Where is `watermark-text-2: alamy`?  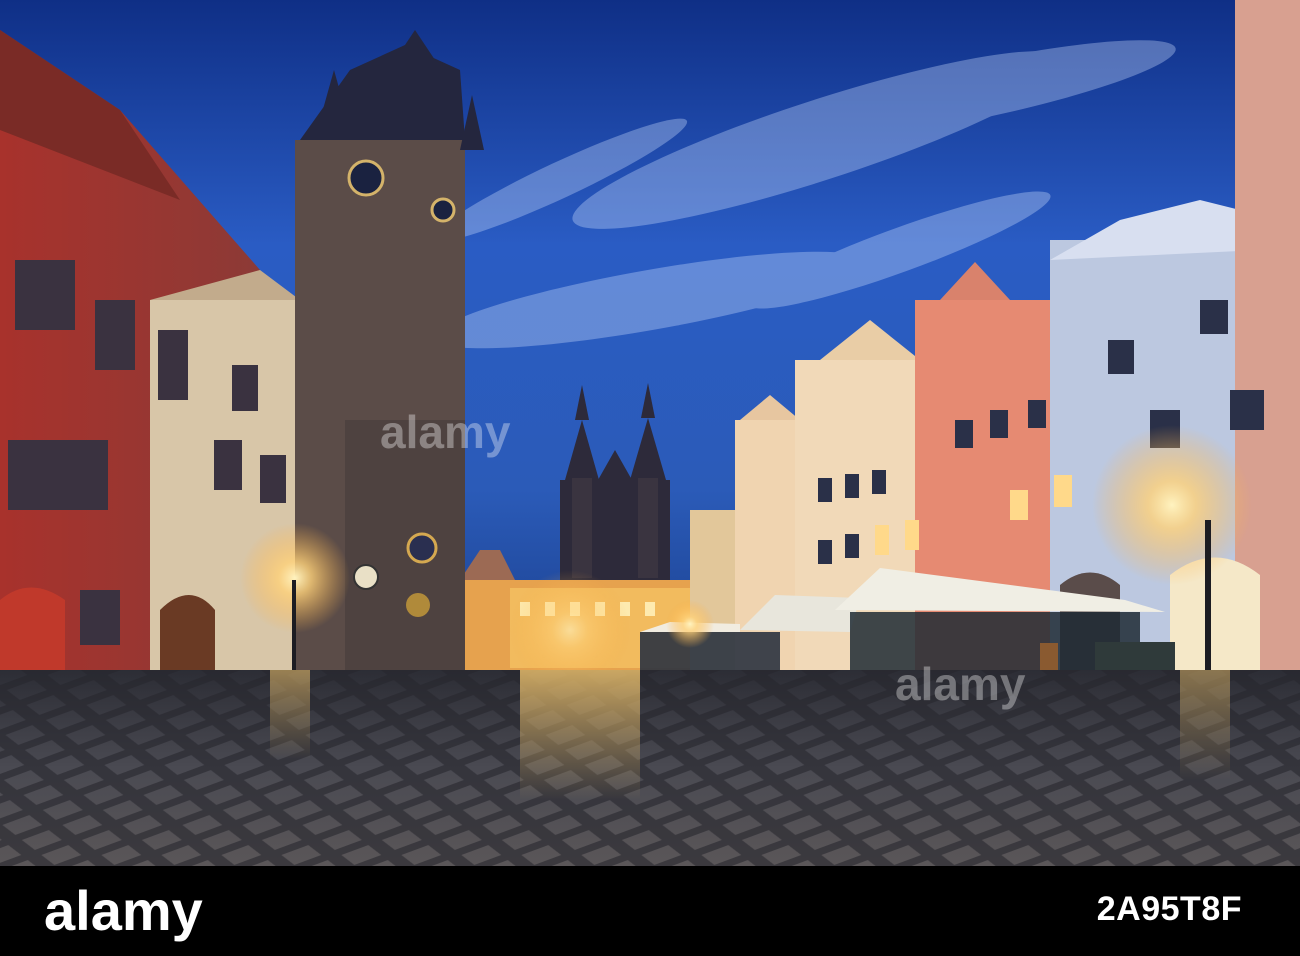
watermark-text-2: alamy is located at coordinates (960, 684).